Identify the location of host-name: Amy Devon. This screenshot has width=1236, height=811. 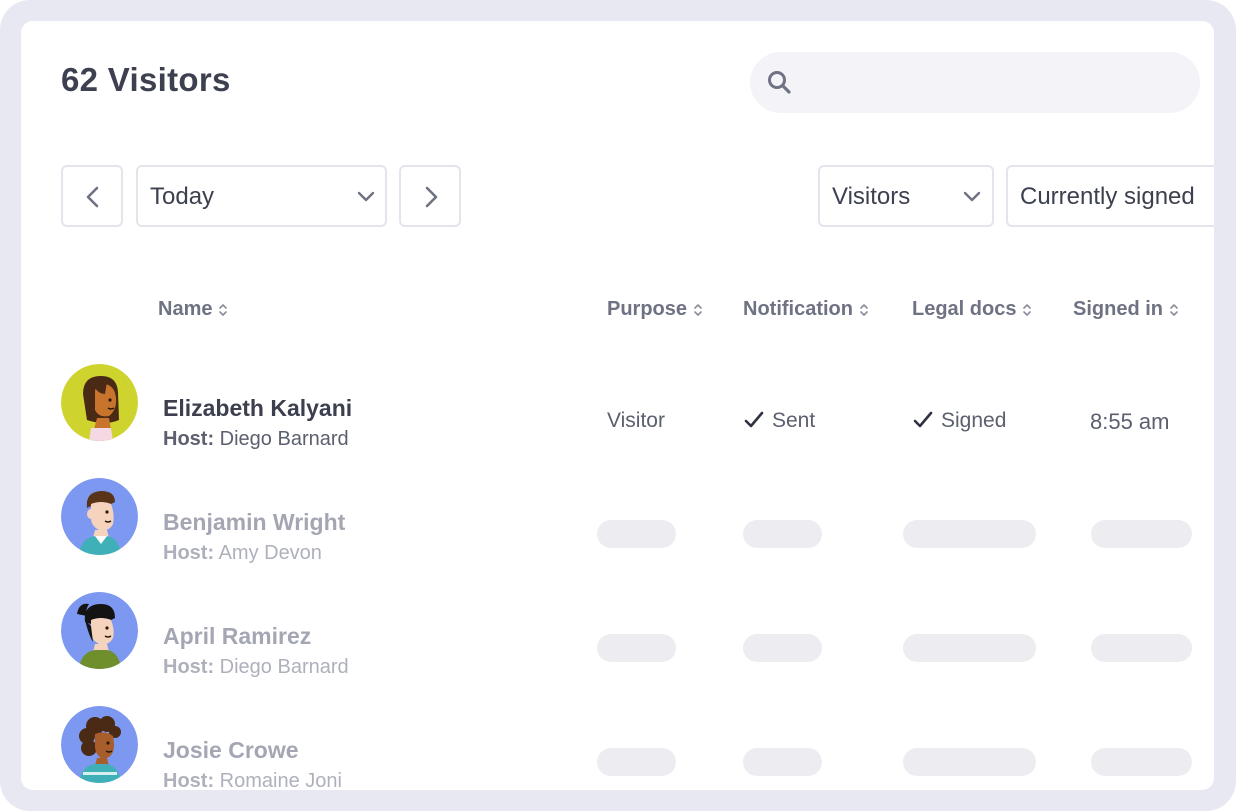
(270, 553).